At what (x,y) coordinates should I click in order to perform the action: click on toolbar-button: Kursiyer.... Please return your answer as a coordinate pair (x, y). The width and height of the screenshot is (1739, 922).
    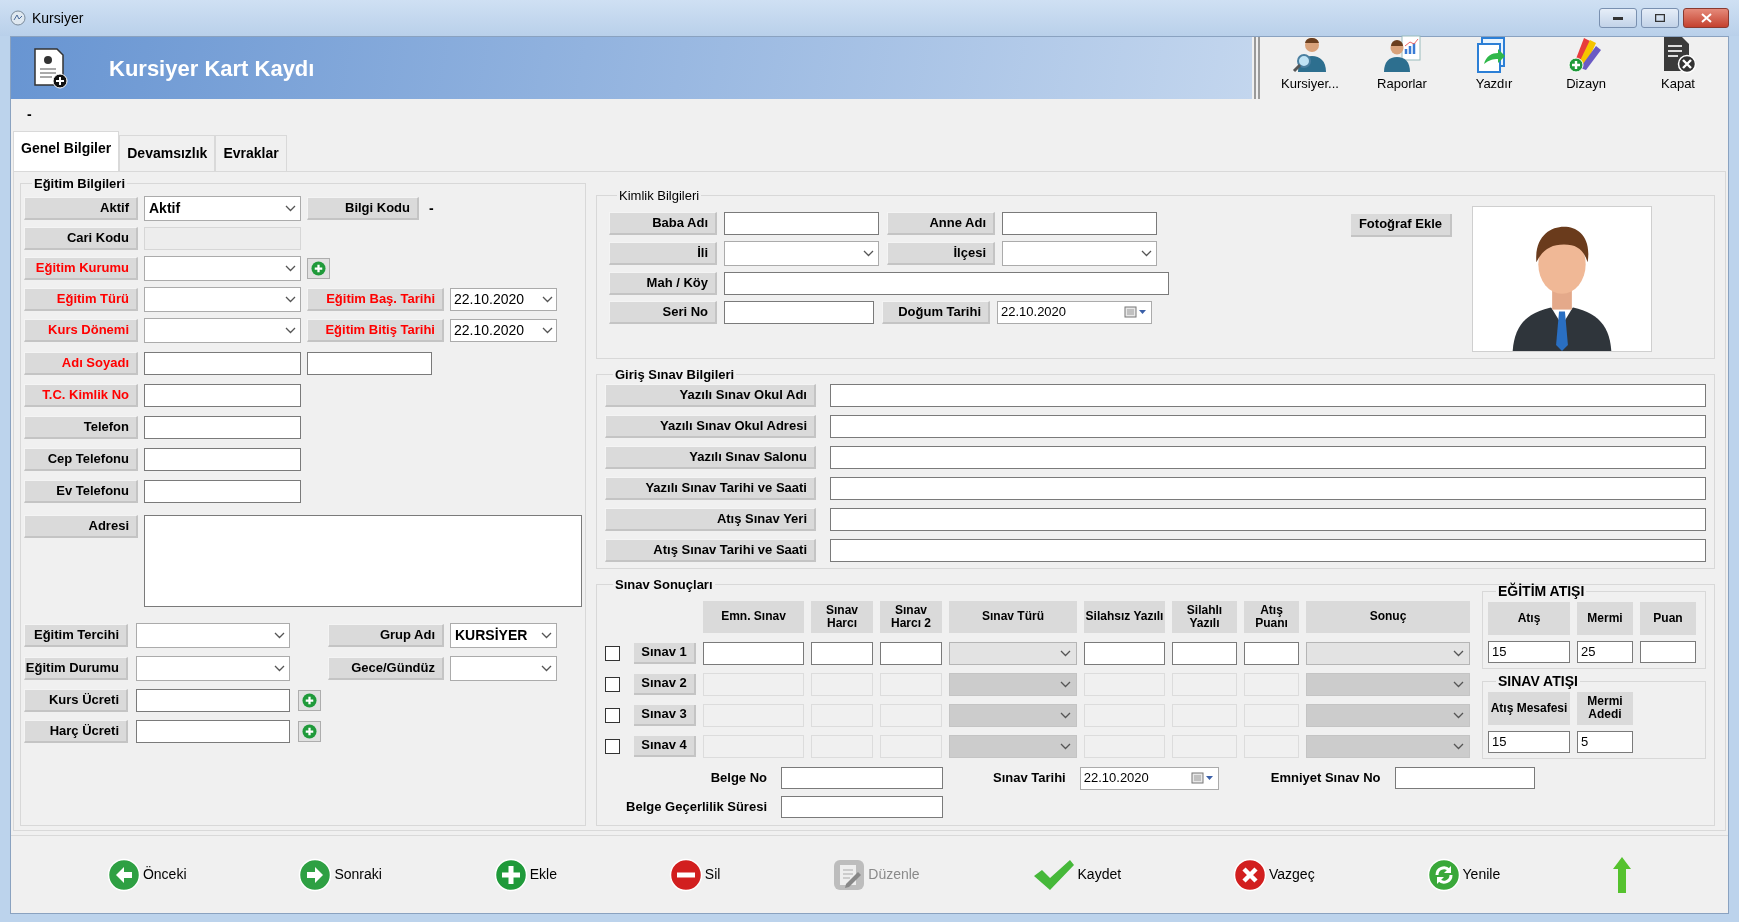
    Looking at the image, I should click on (1310, 63).